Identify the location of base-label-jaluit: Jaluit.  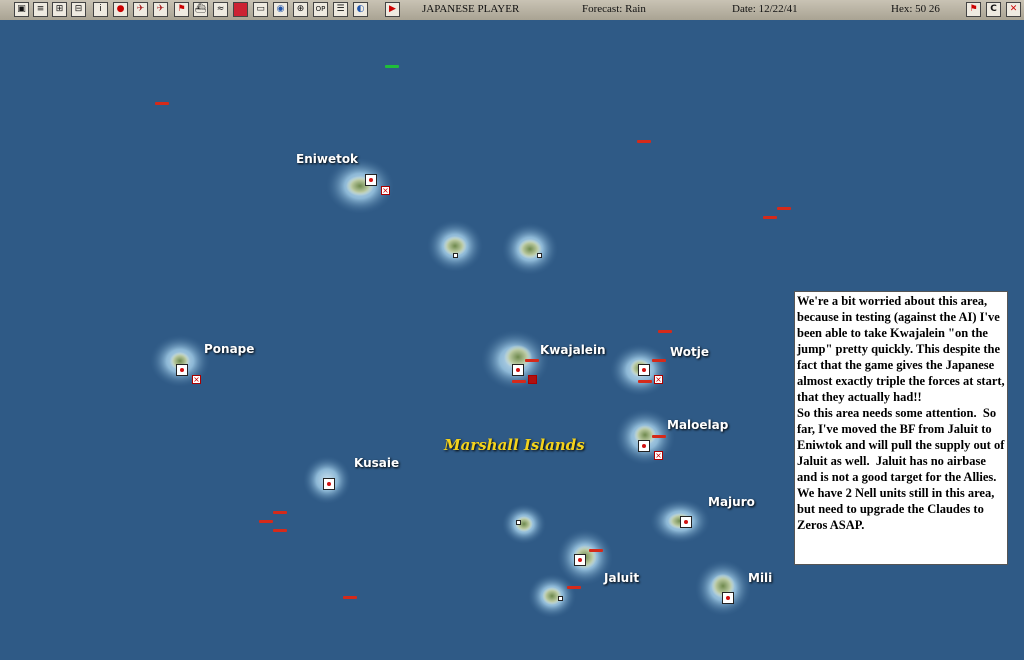
(621, 578).